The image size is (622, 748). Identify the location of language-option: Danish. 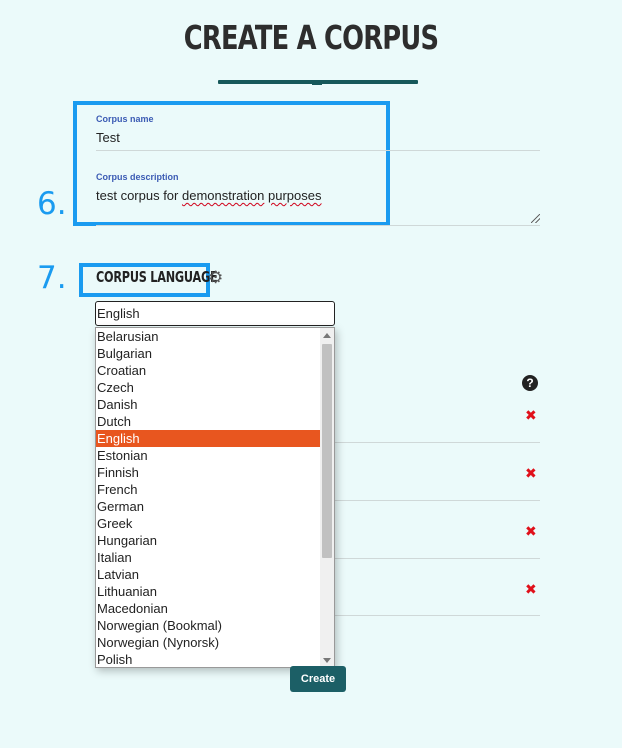
(208, 404).